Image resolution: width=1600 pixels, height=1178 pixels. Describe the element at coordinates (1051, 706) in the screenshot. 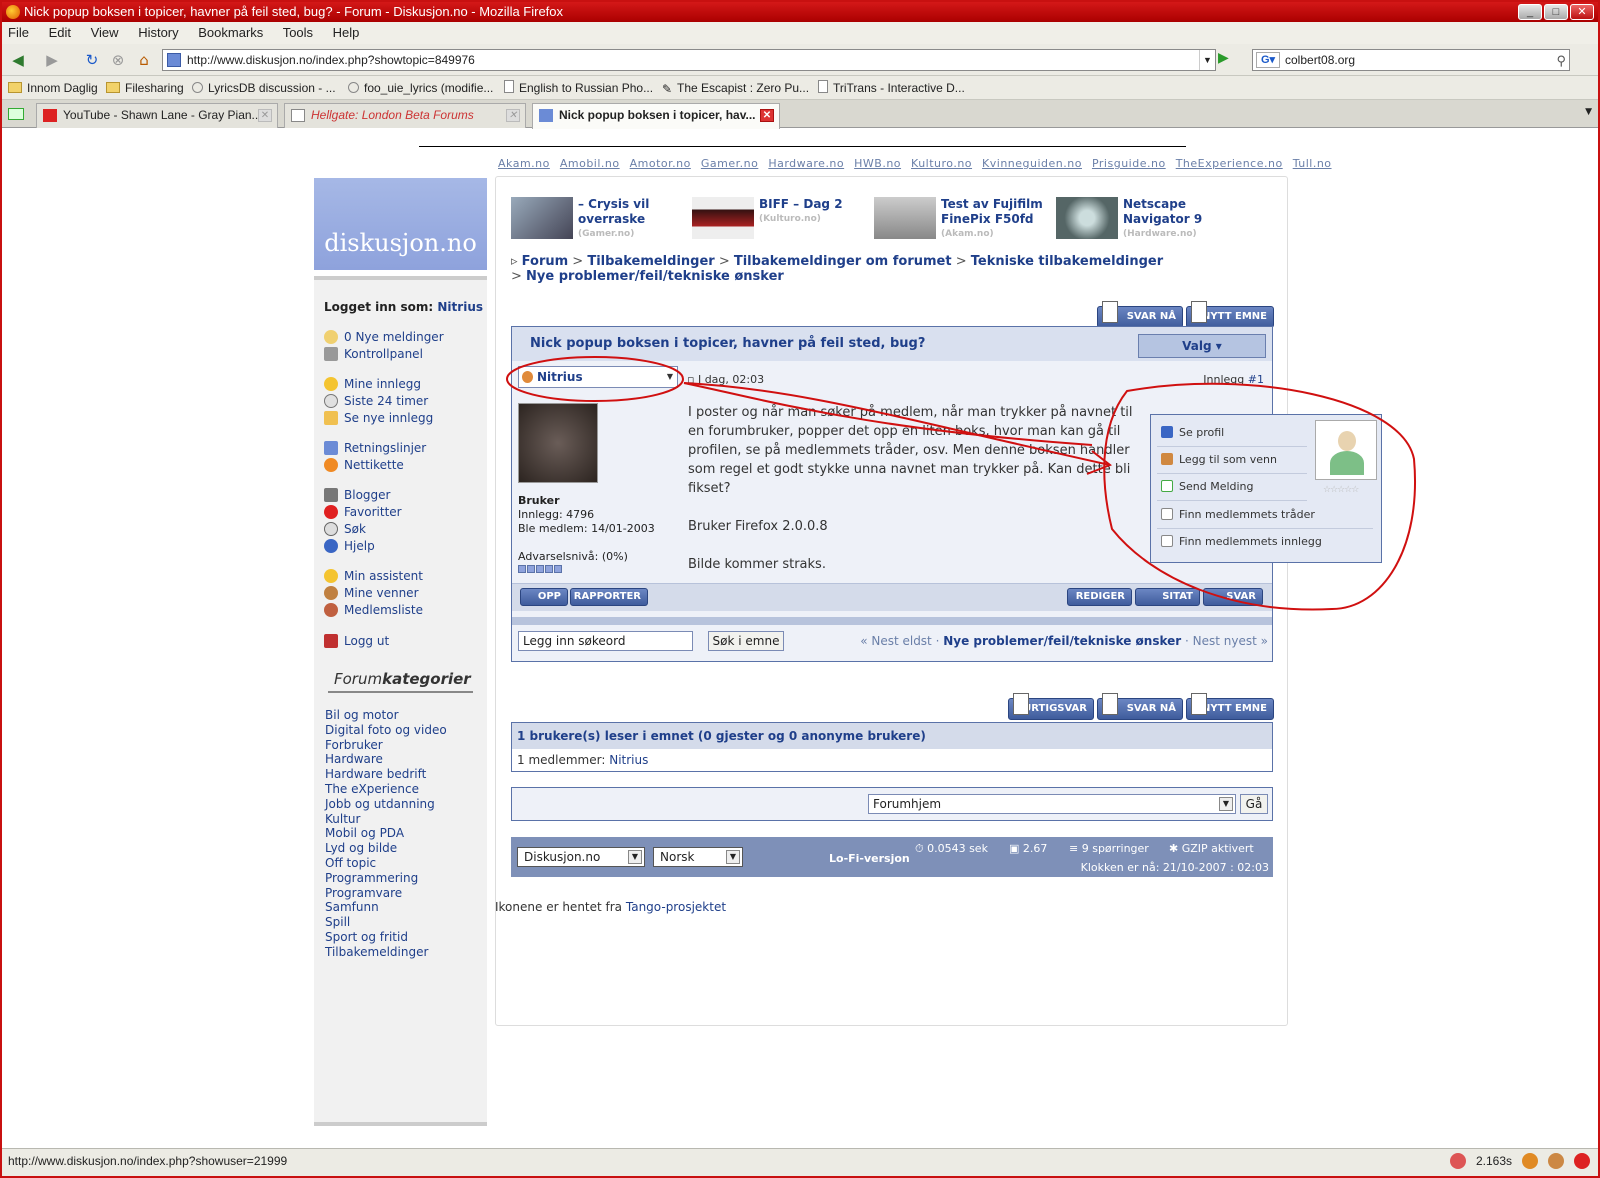

I see `quick-reply-button: HURTIGSVAR` at that location.